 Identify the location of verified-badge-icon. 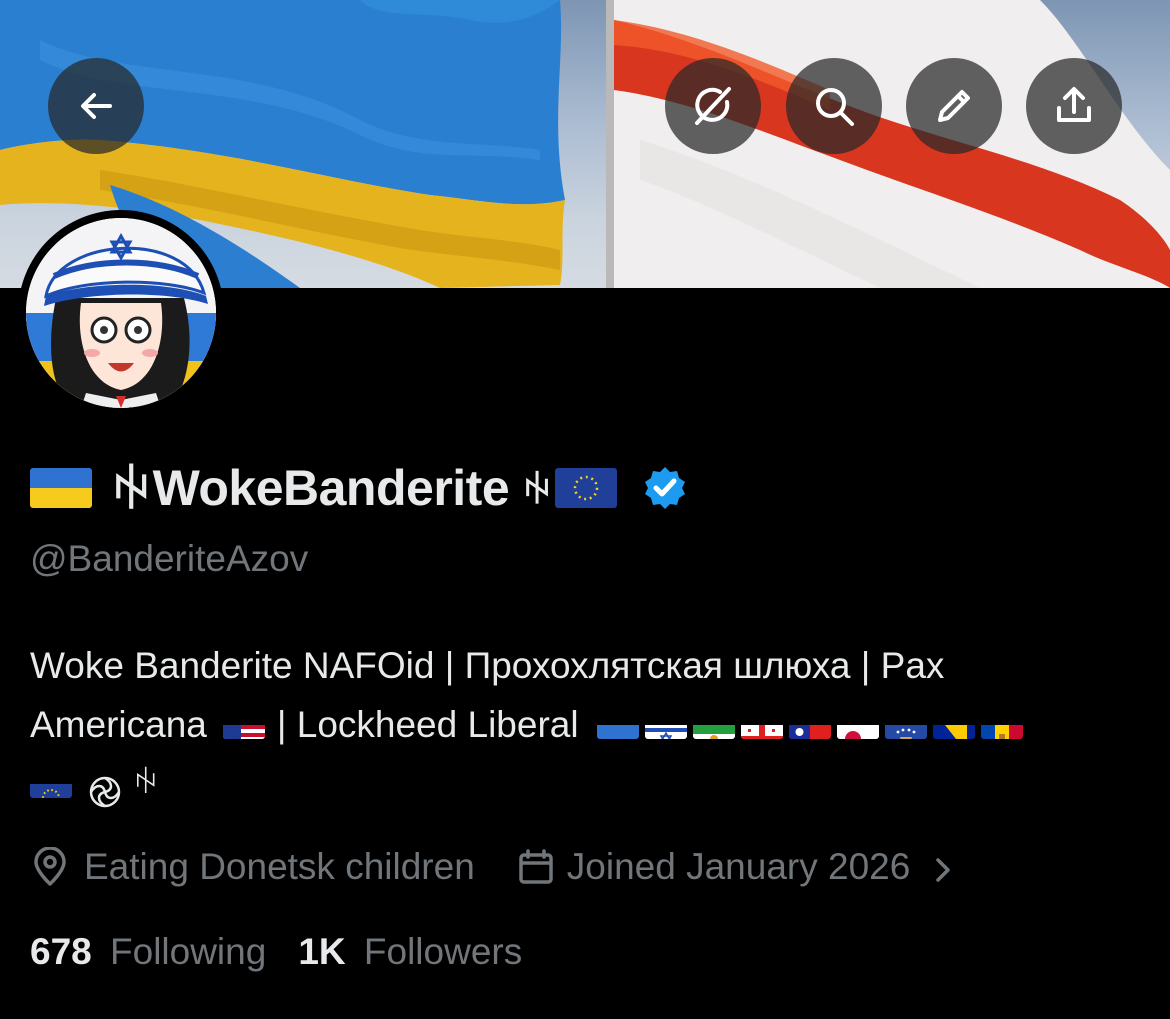
(665, 488).